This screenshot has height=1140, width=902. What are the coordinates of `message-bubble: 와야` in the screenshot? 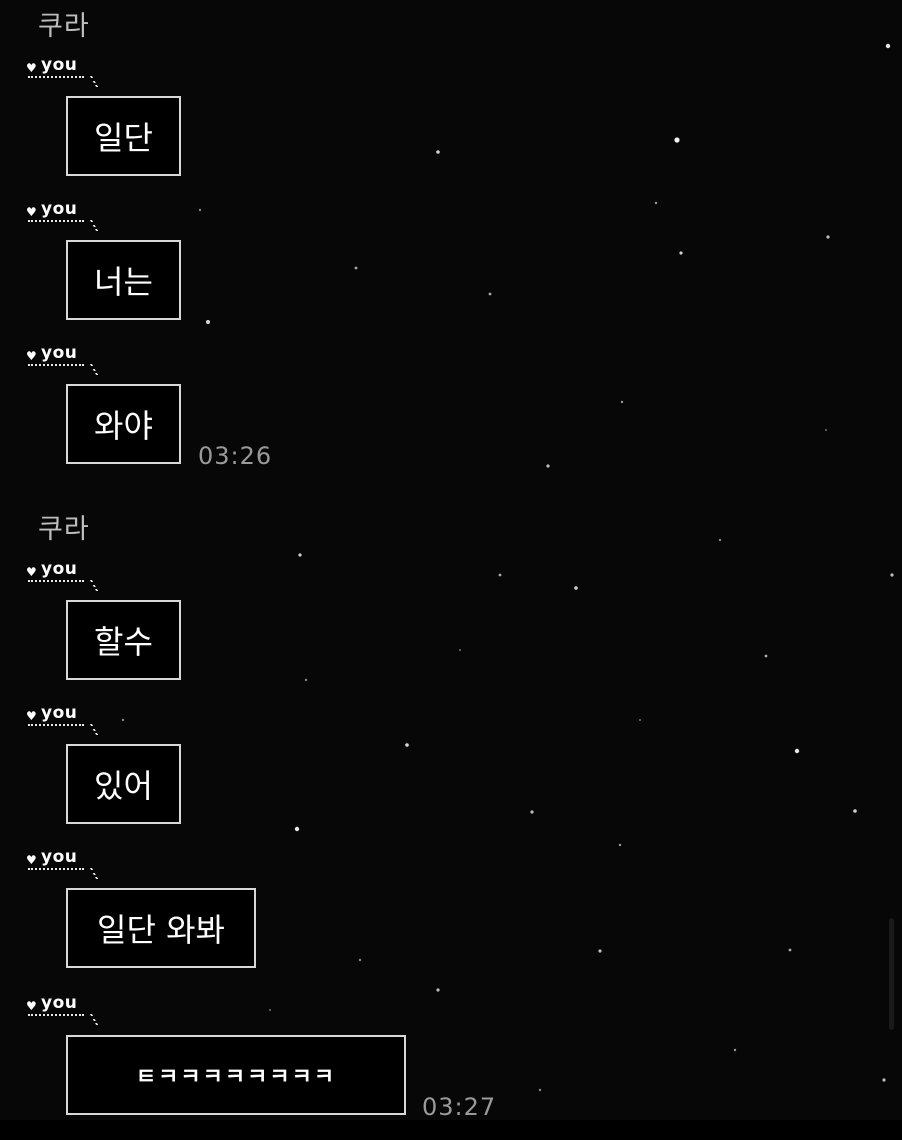 It's located at (123, 424).